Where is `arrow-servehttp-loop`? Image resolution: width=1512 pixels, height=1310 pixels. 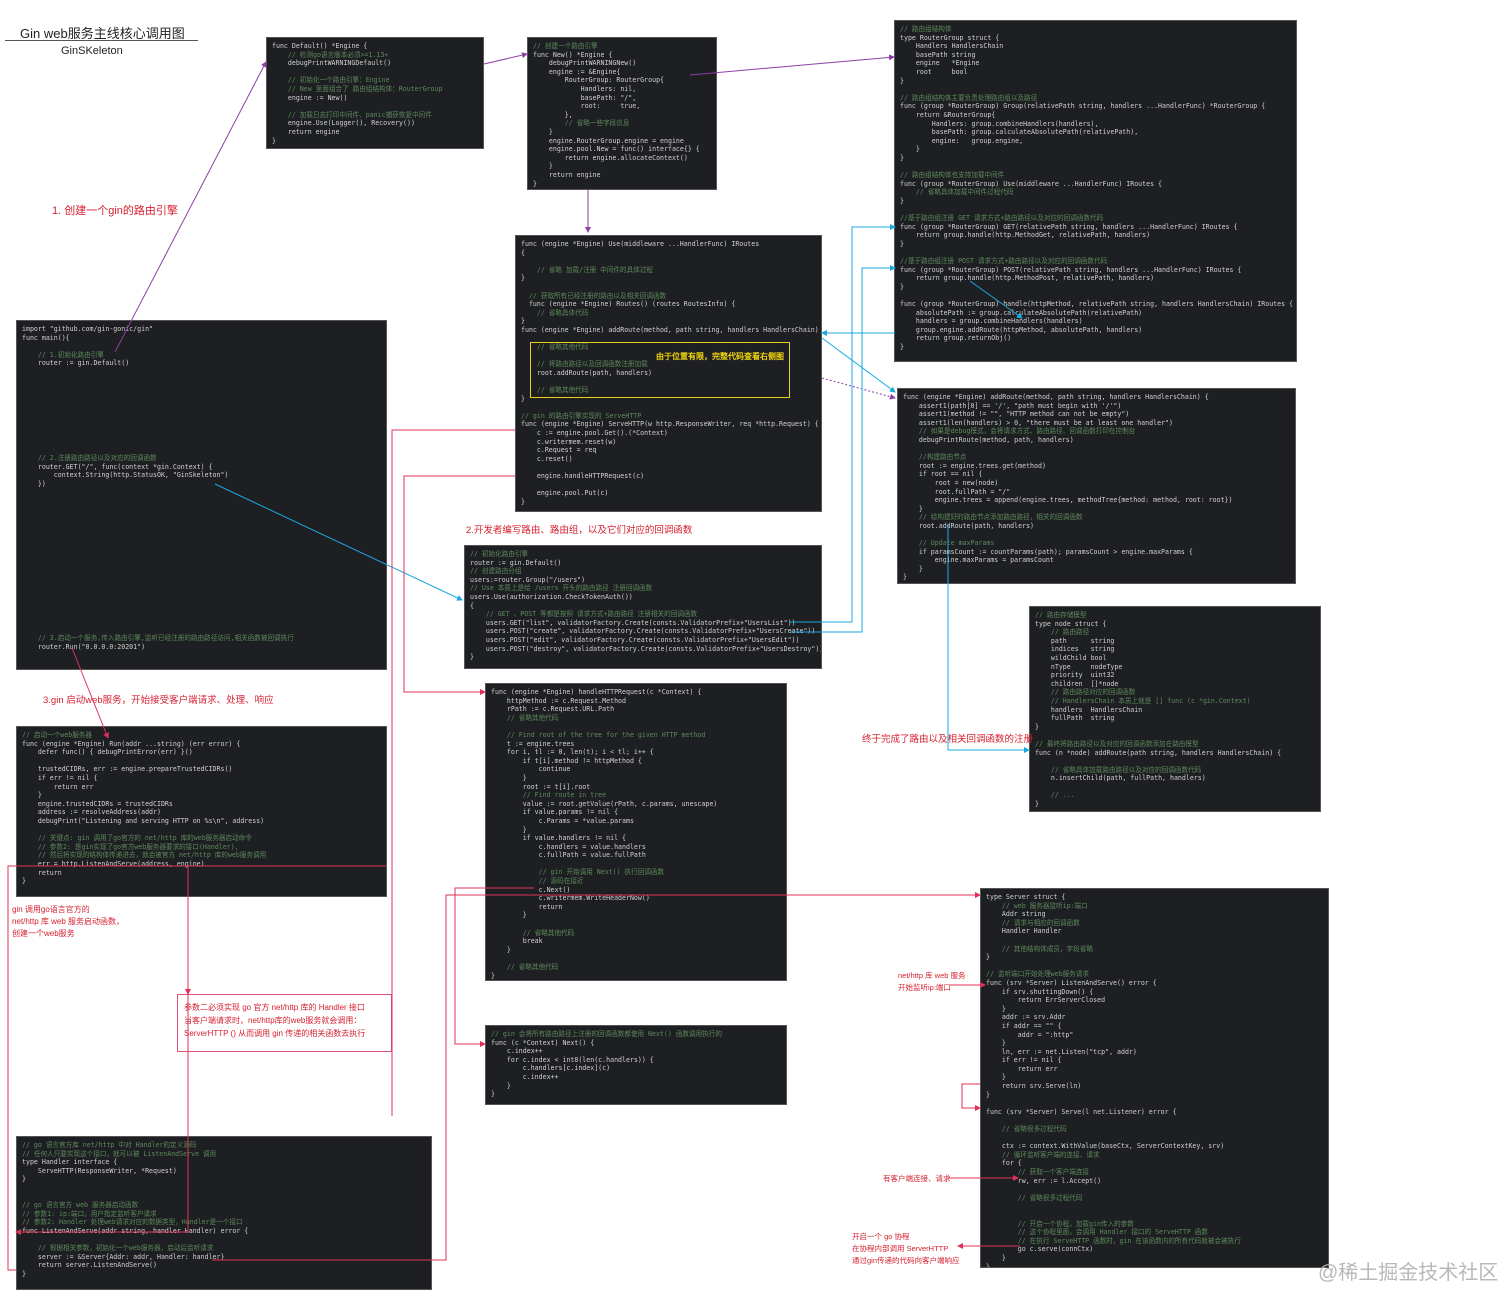
arrow-servehttp-loop is located at coordinates (453, 772).